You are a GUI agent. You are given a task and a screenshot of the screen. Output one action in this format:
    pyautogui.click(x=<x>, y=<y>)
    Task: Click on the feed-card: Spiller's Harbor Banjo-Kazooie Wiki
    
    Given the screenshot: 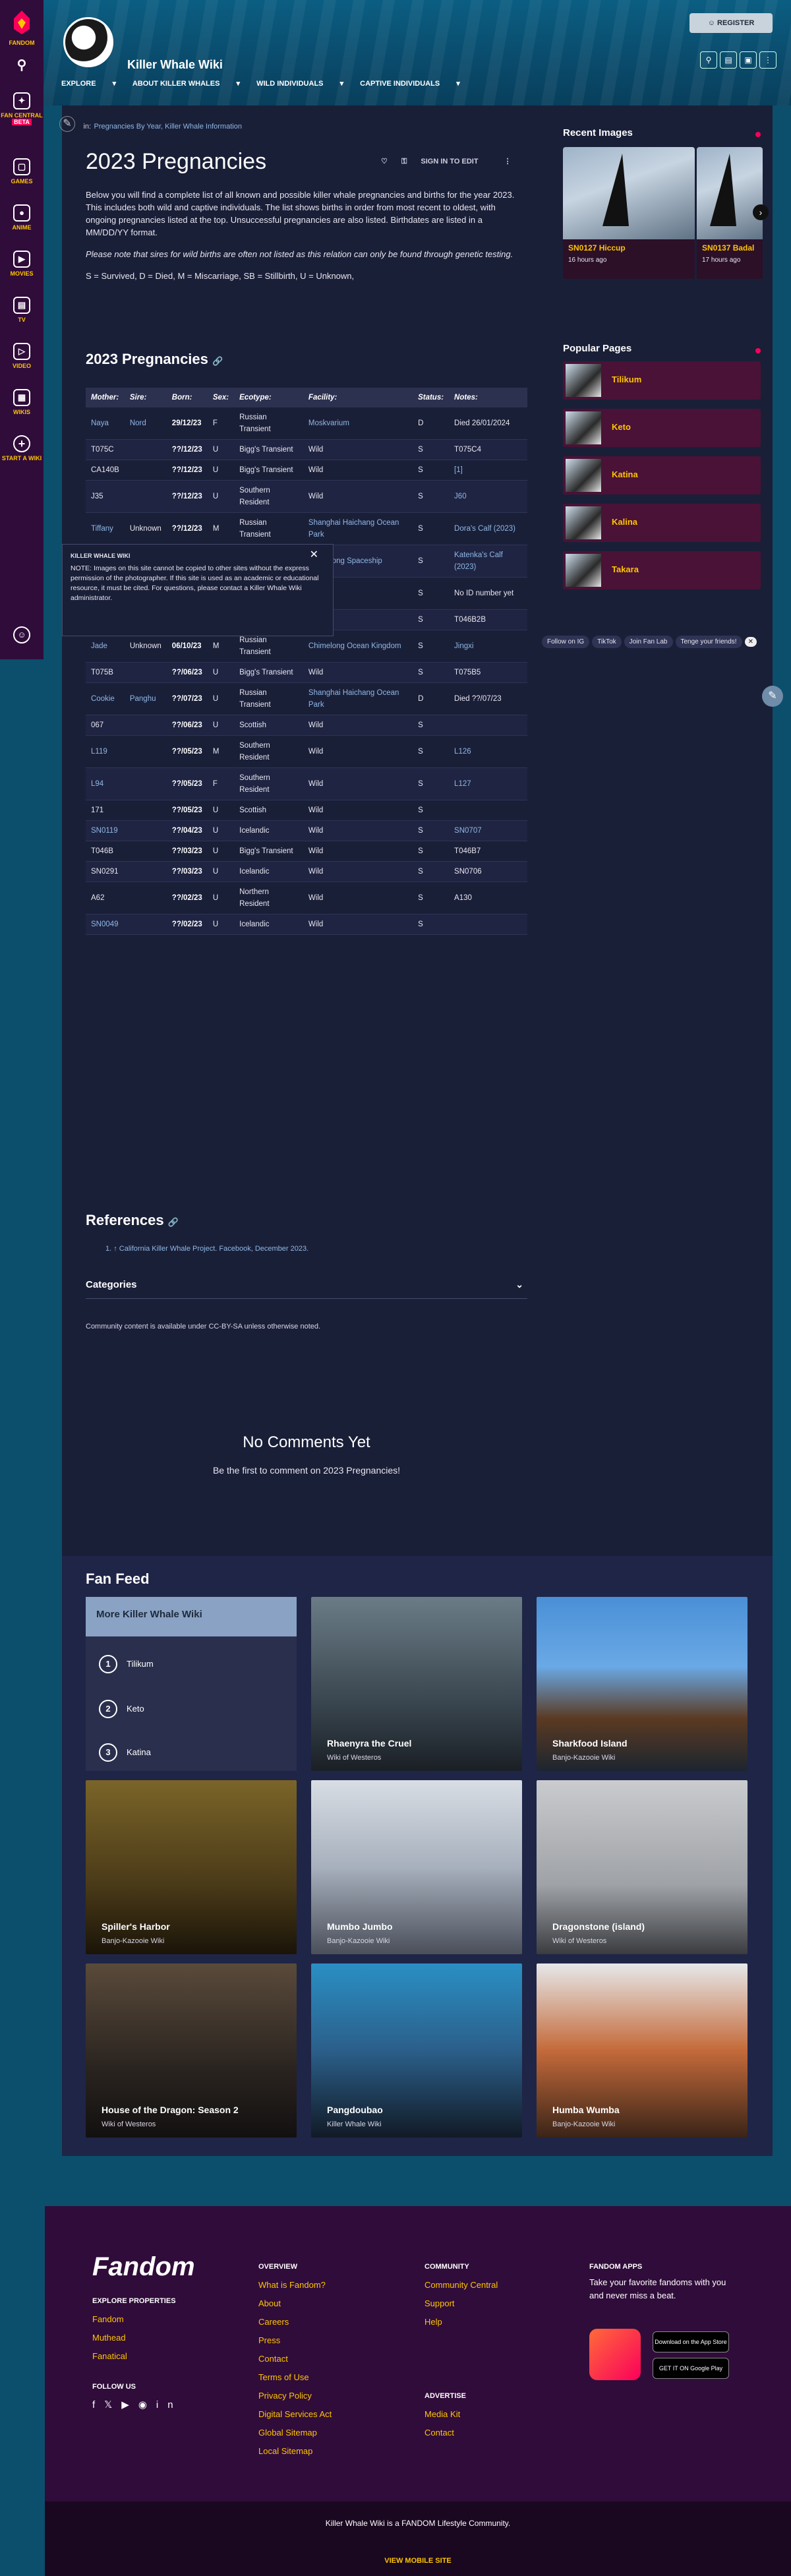 What is the action you would take?
    pyautogui.click(x=191, y=1867)
    